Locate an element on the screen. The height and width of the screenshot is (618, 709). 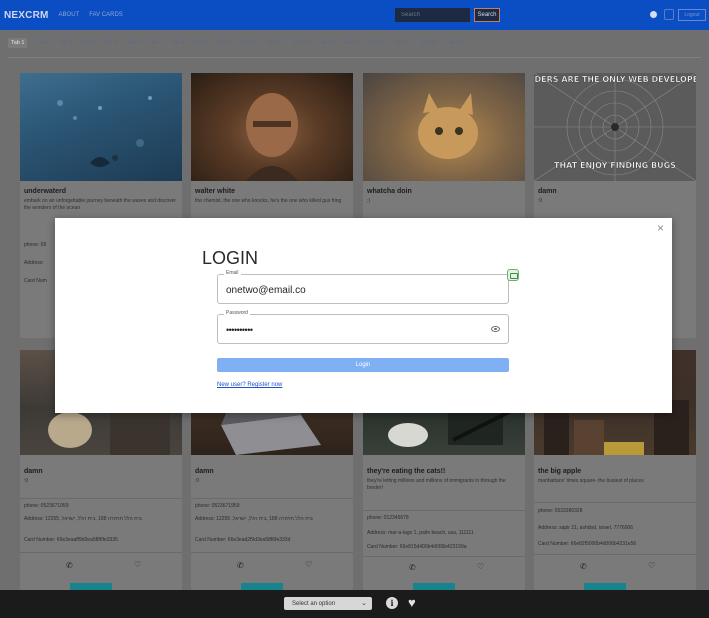
underwater-illustration is located at coordinates (104, 131).